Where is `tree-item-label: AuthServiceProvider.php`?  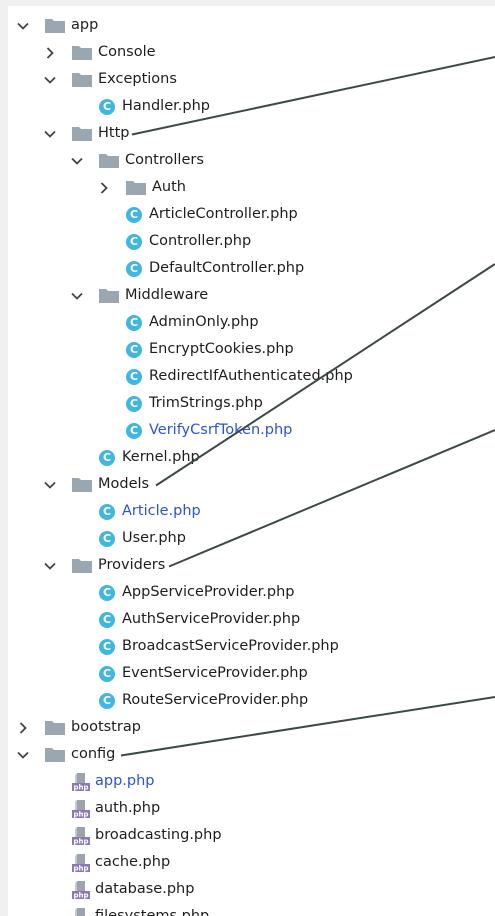
tree-item-label: AuthServiceProvider.php is located at coordinates (211, 619).